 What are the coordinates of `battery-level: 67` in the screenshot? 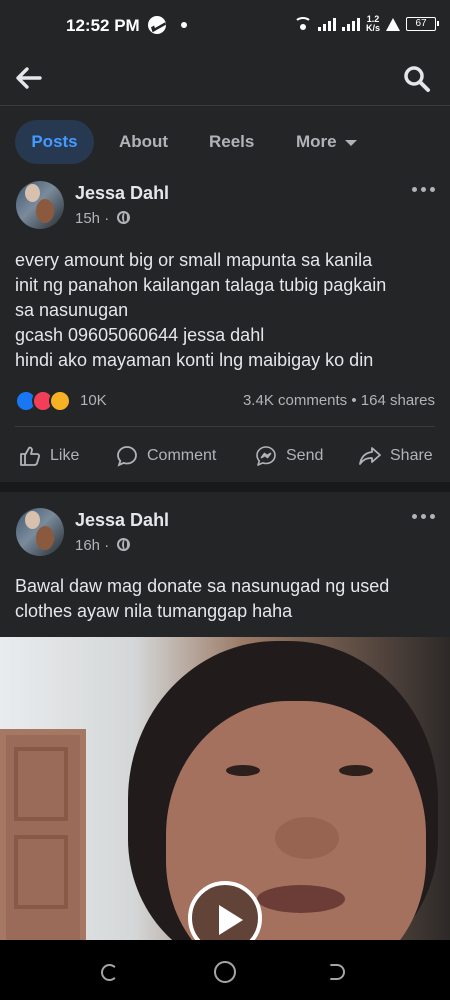 It's located at (421, 23).